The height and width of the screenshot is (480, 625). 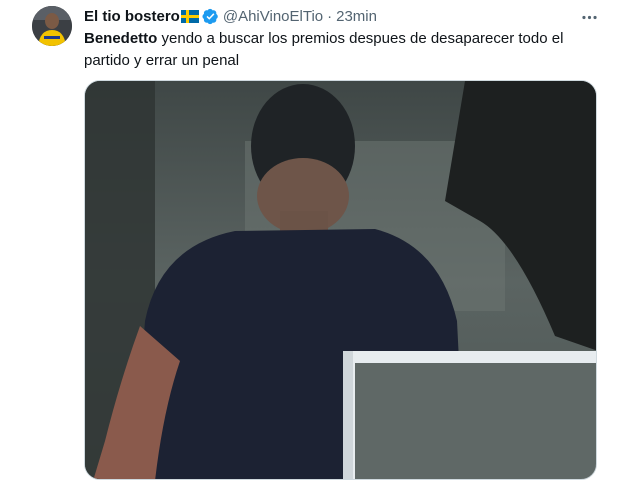 What do you see at coordinates (210, 16) in the screenshot?
I see `verified-badge-icon` at bounding box center [210, 16].